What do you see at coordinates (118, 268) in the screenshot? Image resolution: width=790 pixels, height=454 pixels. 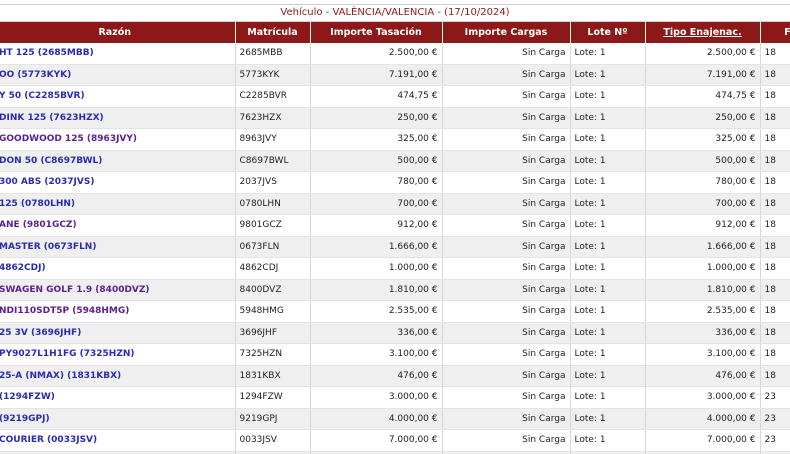 I see `cell-razon: 4862CDJ)` at bounding box center [118, 268].